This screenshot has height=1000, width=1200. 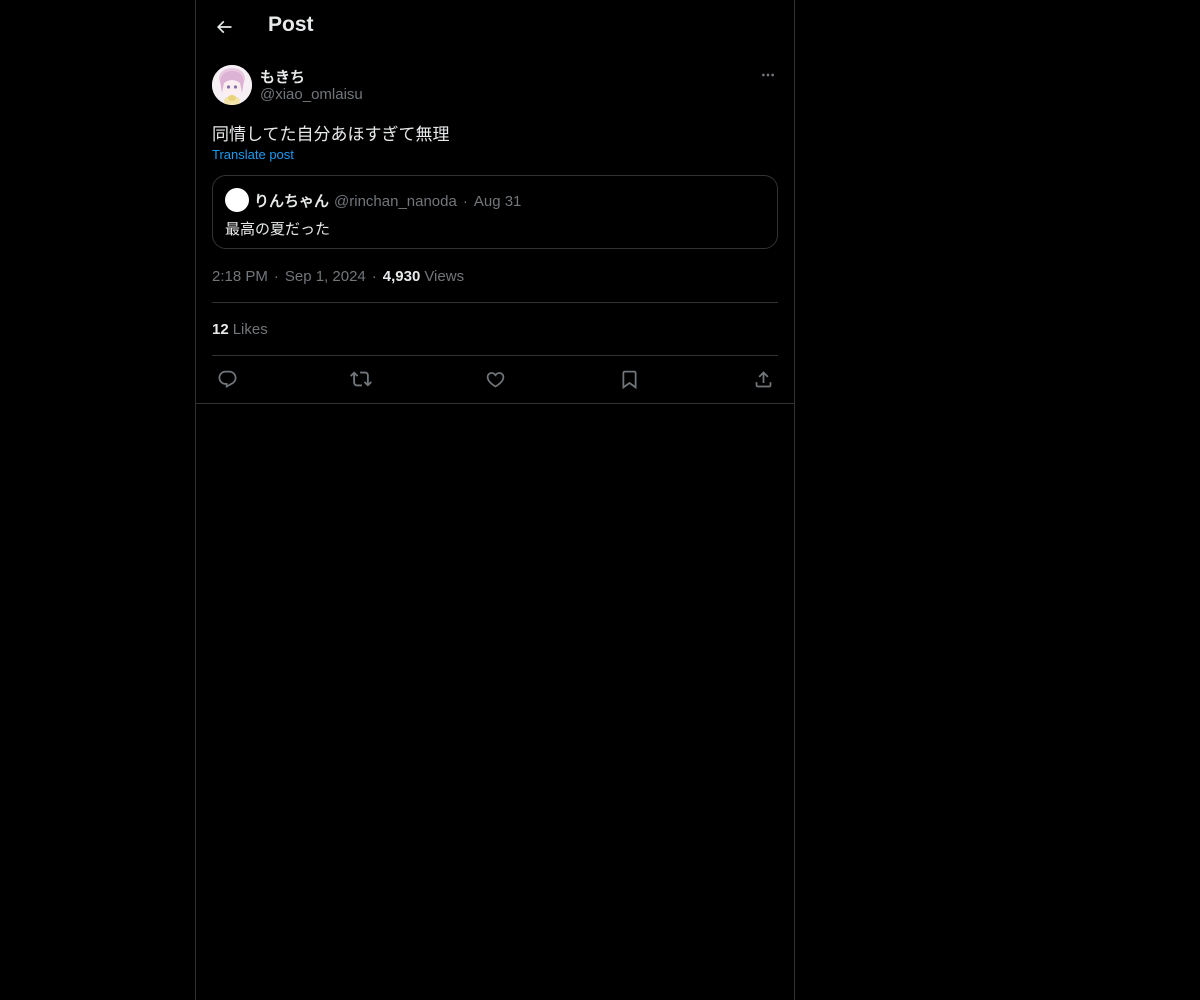 I want to click on quote-author-name: りんちゃん, so click(x=292, y=201).